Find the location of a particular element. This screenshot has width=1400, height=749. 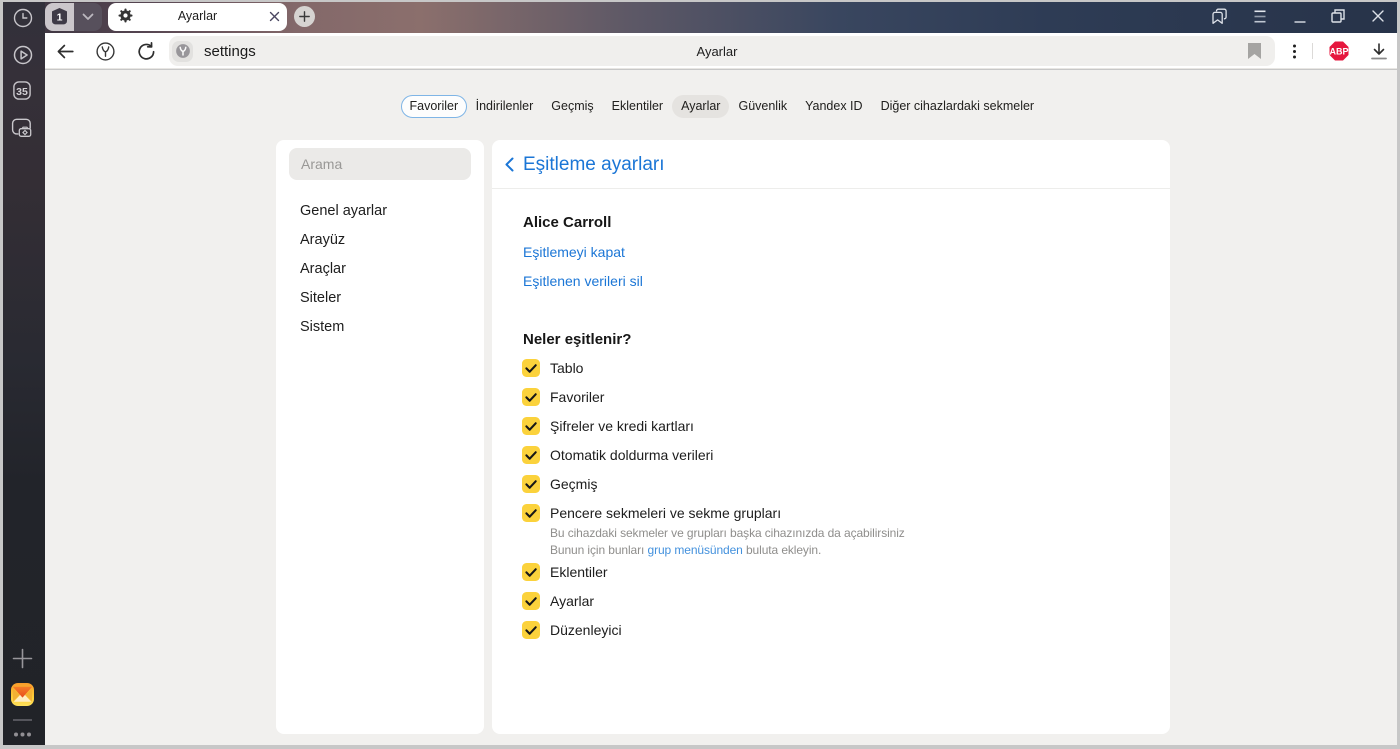

svg-text: ABP is located at coordinates (1338, 52).